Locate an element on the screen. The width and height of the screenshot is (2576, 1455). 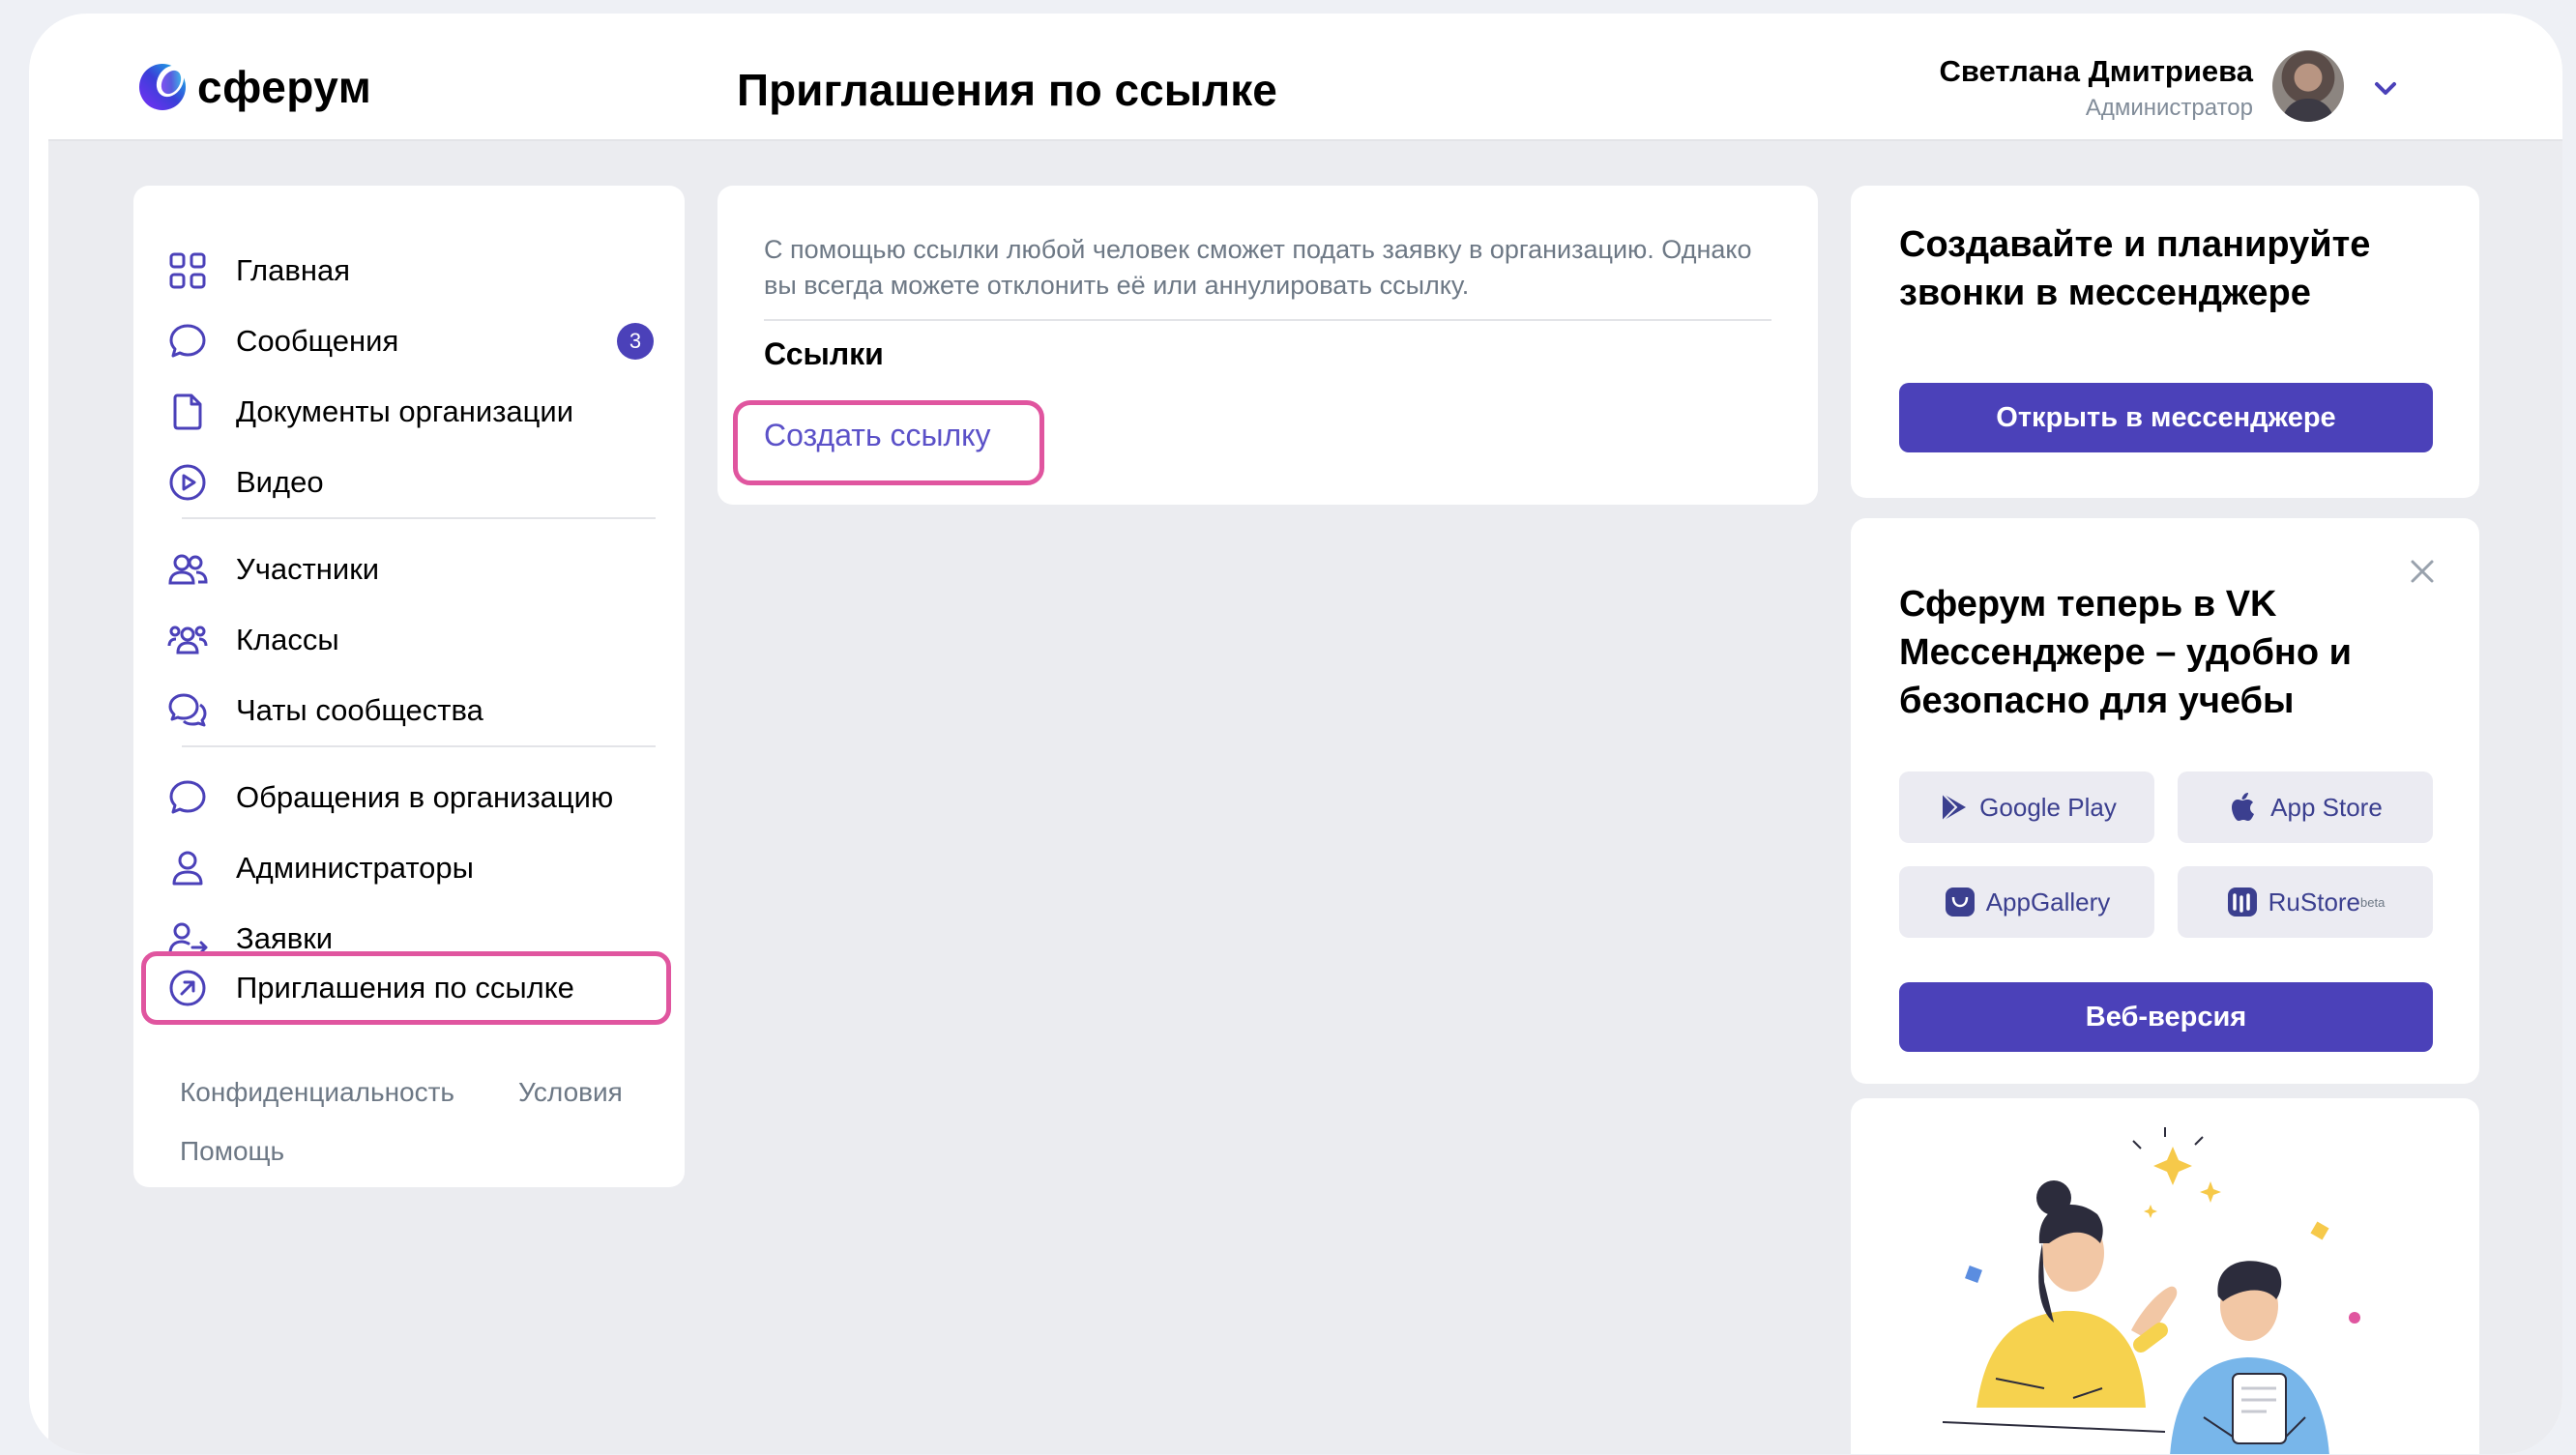
google-play-icon is located at coordinates (1954, 808).